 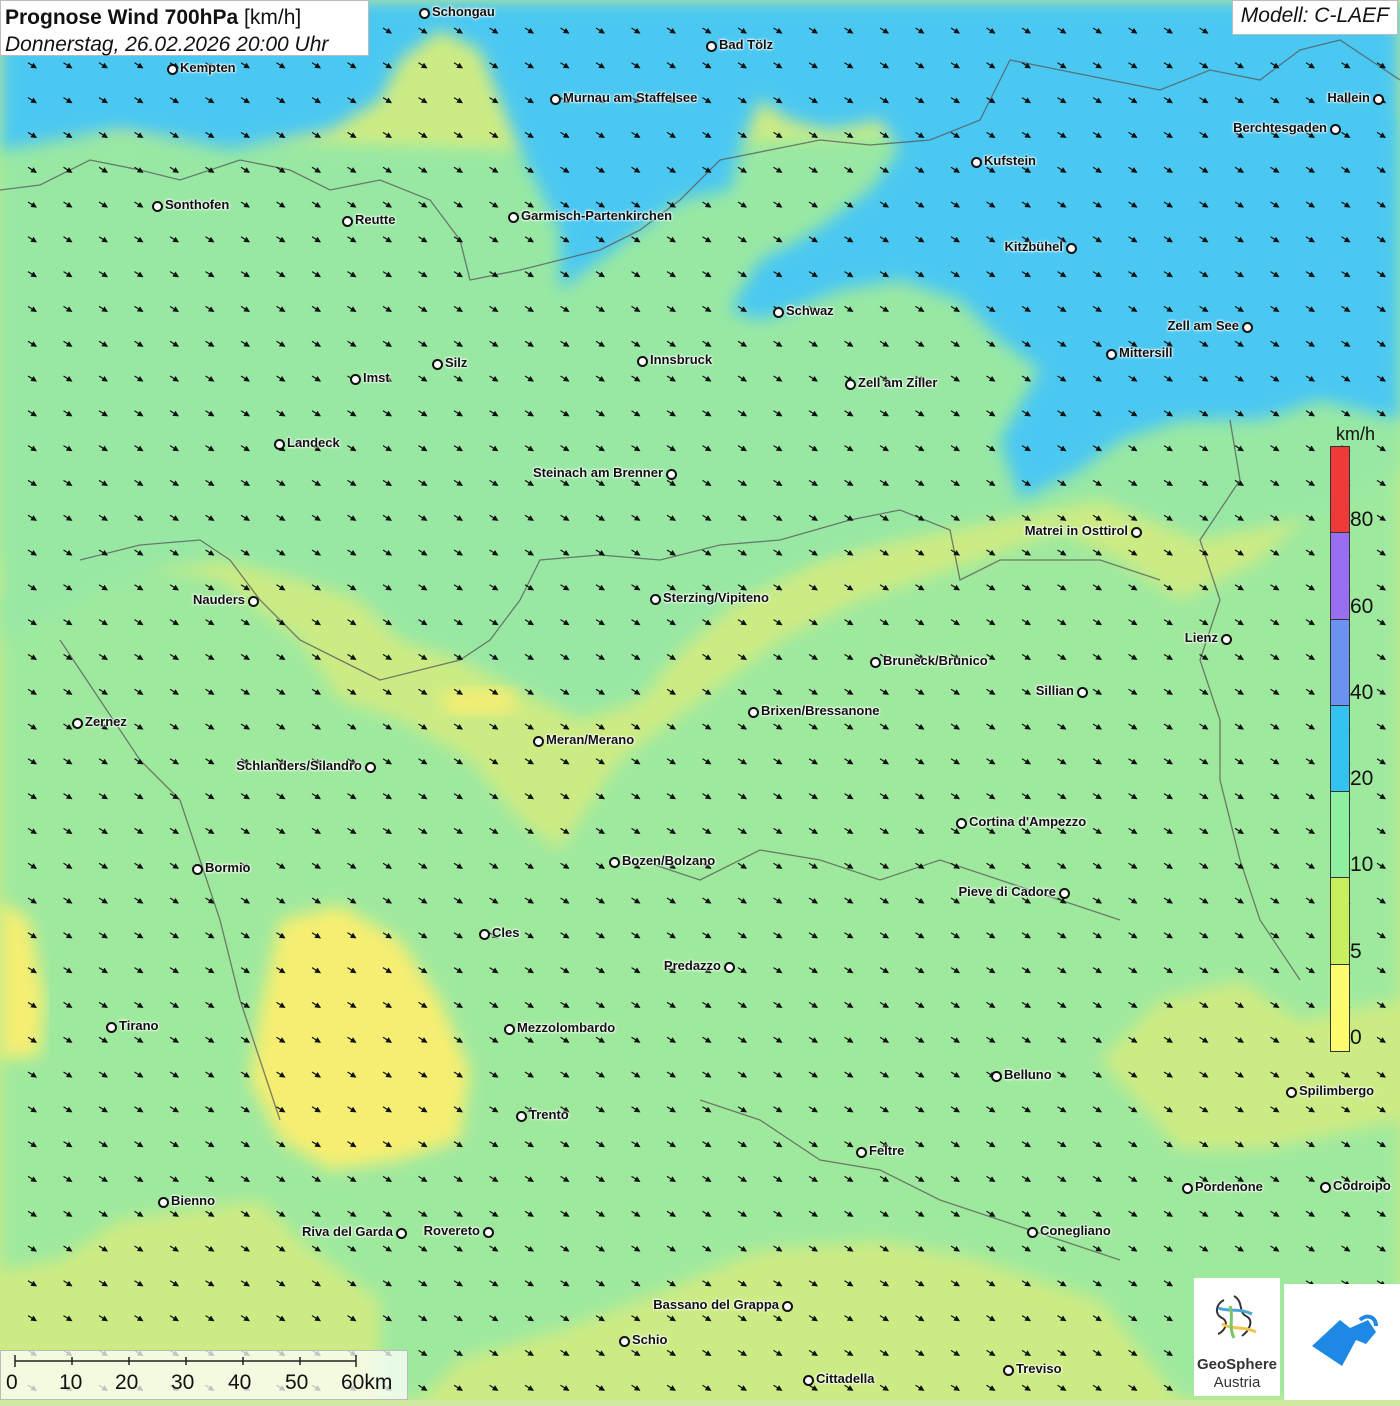 I want to click on map-title-unit: [km/h], so click(x=273, y=17).